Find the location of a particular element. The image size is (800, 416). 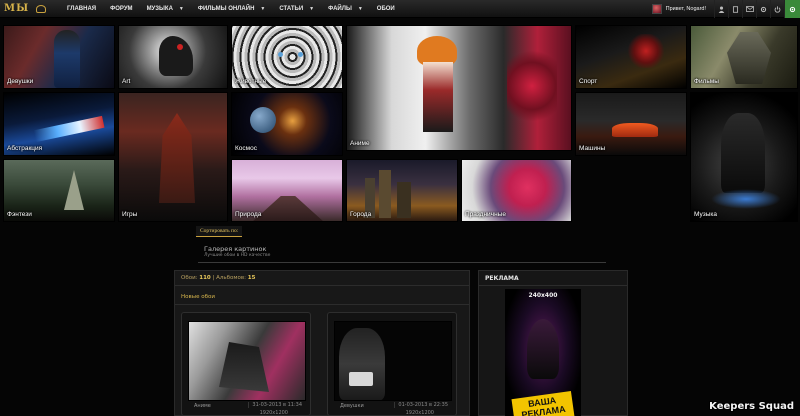

power-icon is located at coordinates (777, 9).